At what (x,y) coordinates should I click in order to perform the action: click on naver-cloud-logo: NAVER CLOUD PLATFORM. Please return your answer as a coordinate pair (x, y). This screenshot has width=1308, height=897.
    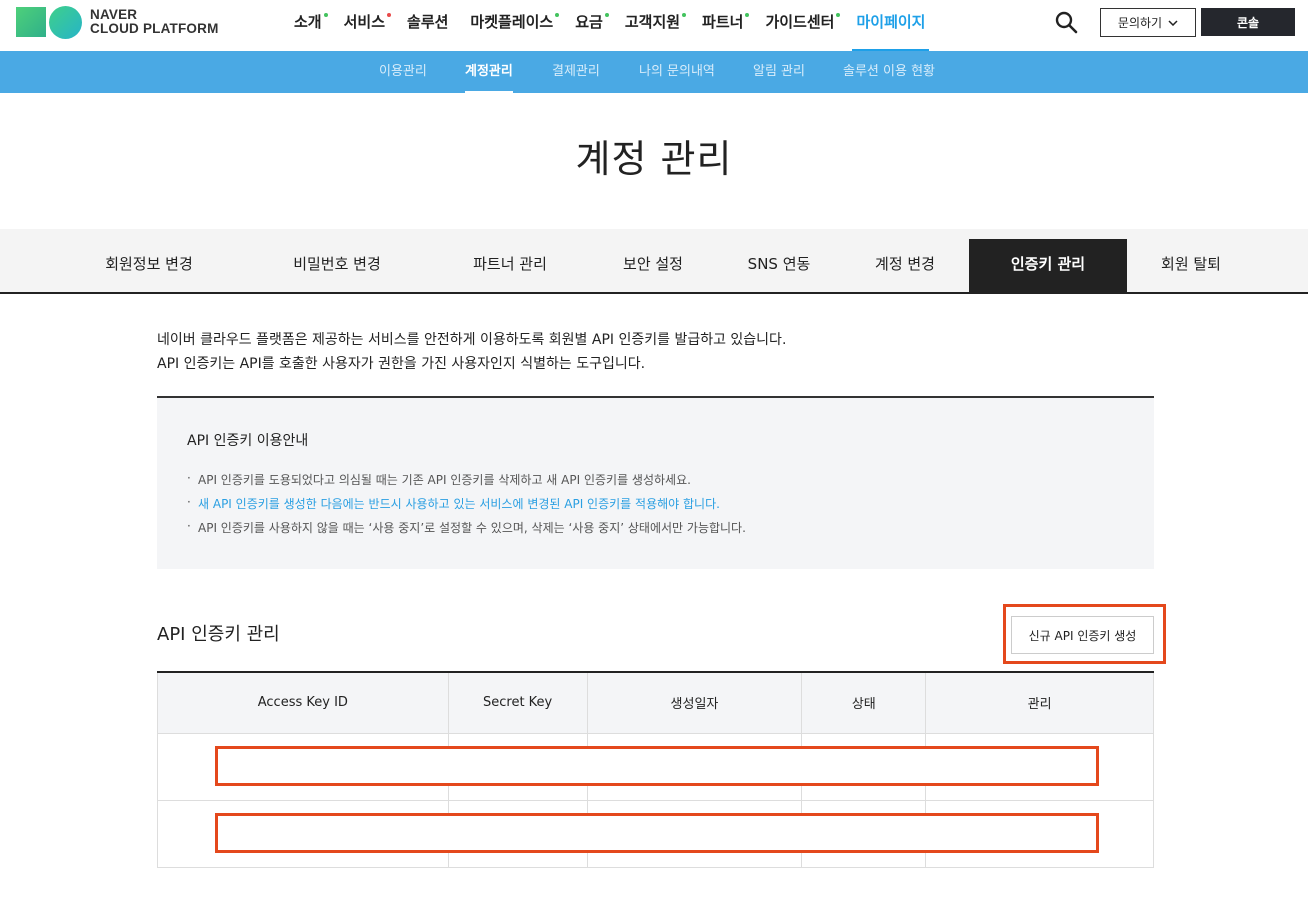
    Looking at the image, I should click on (117, 22).